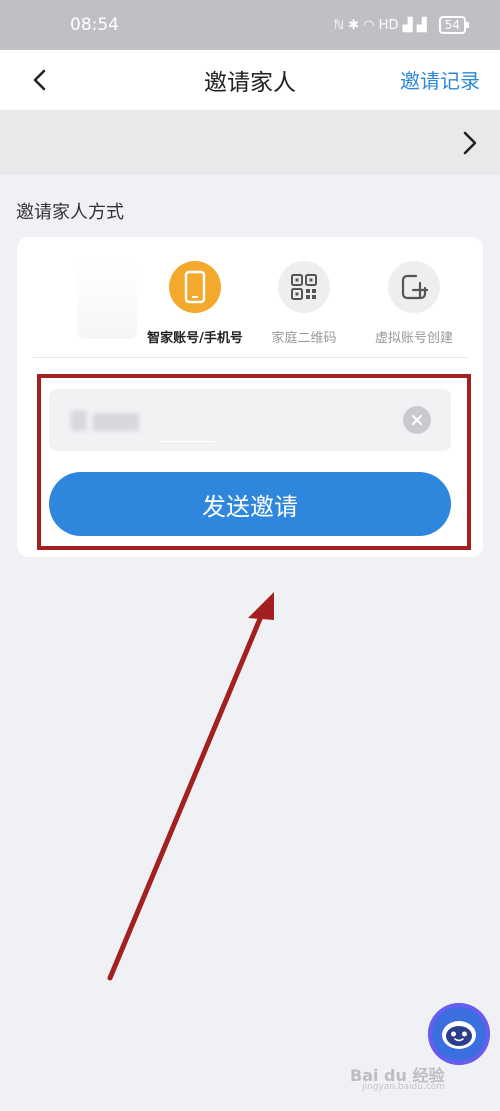 The image size is (500, 1111). I want to click on option-label: 虚拟账号创建, so click(413, 338).